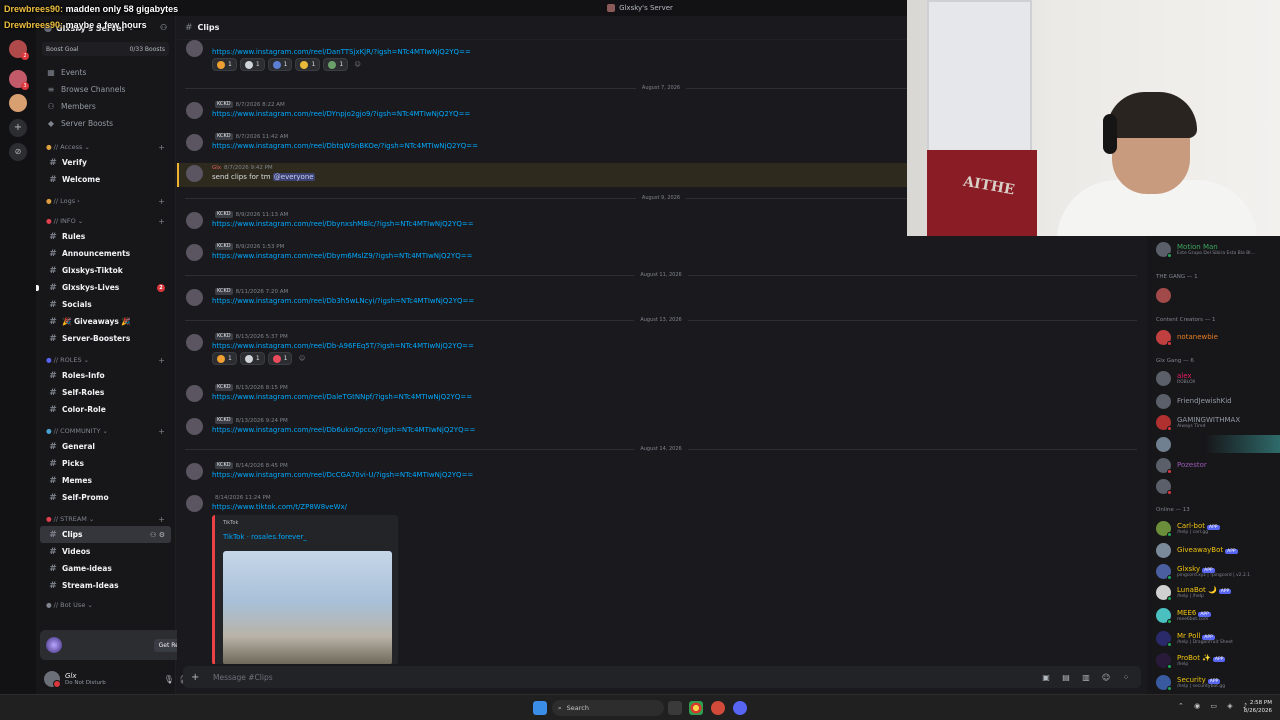 The width and height of the screenshot is (1280, 720). What do you see at coordinates (675, 708) in the screenshot?
I see `file-explorer-icon` at bounding box center [675, 708].